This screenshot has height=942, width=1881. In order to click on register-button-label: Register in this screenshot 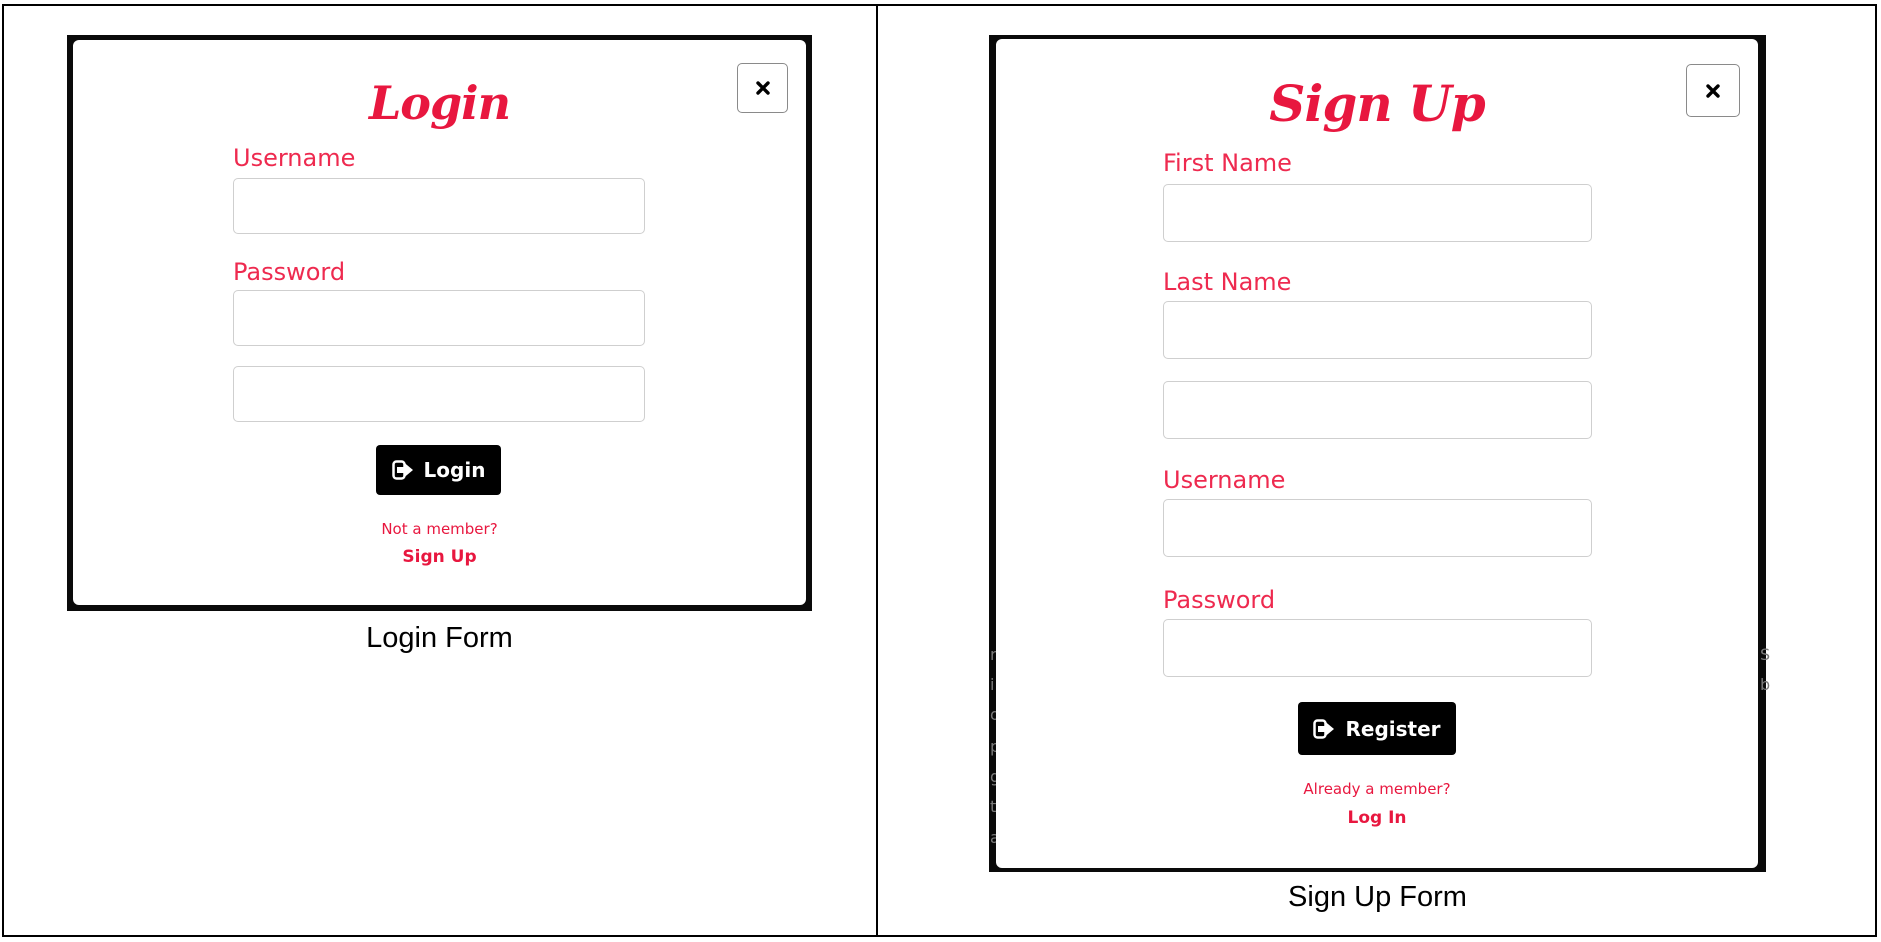, I will do `click(1393, 728)`.